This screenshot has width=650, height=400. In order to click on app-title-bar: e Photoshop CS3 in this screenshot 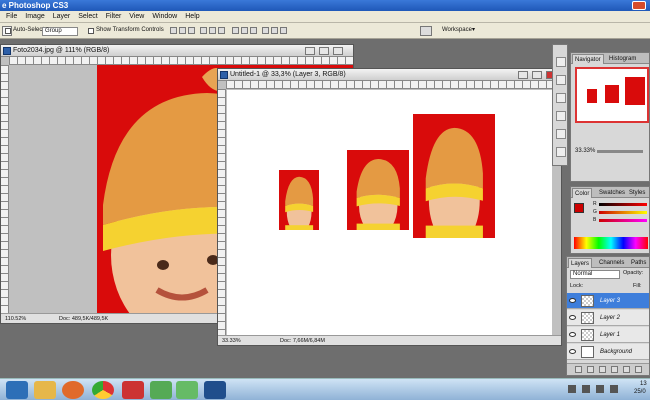, I will do `click(325, 5)`.